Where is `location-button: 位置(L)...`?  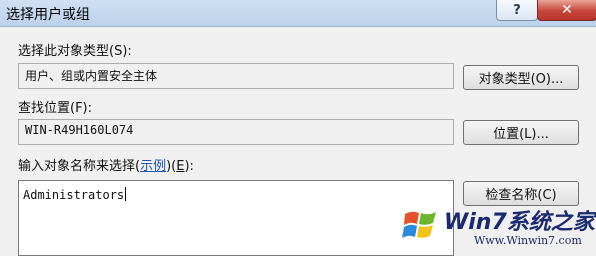 location-button: 位置(L)... is located at coordinates (521, 132).